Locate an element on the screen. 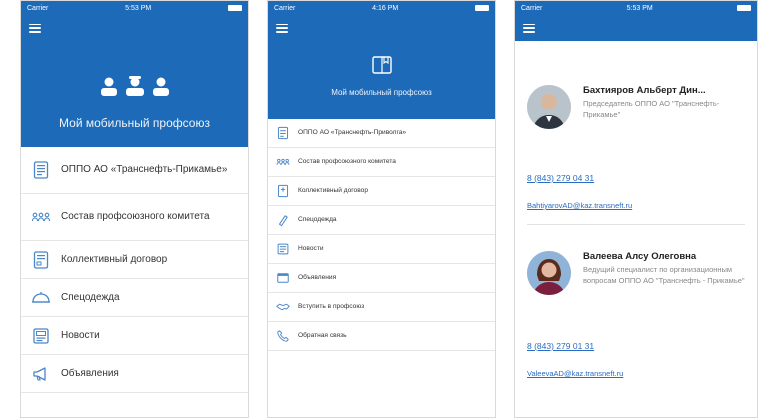  contact-phone-link: 8 (843) 279 01 31 is located at coordinates (636, 346).